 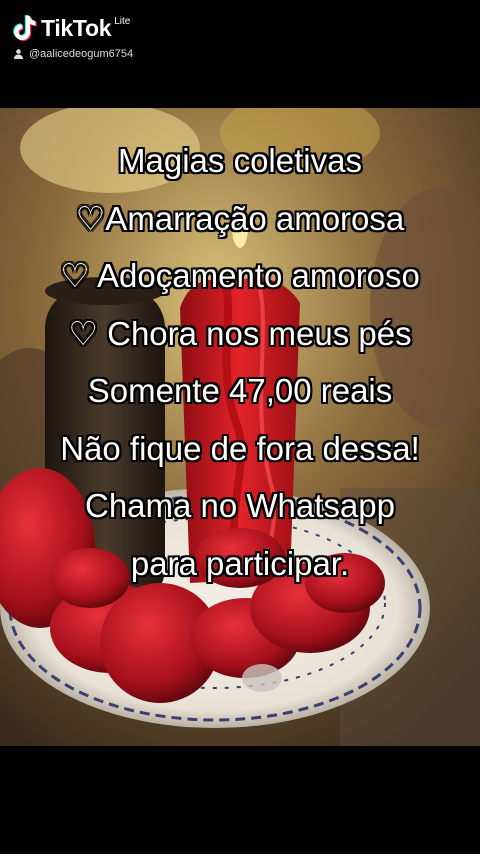 I want to click on author-row: @aalicedeogum6754, so click(x=73, y=54).